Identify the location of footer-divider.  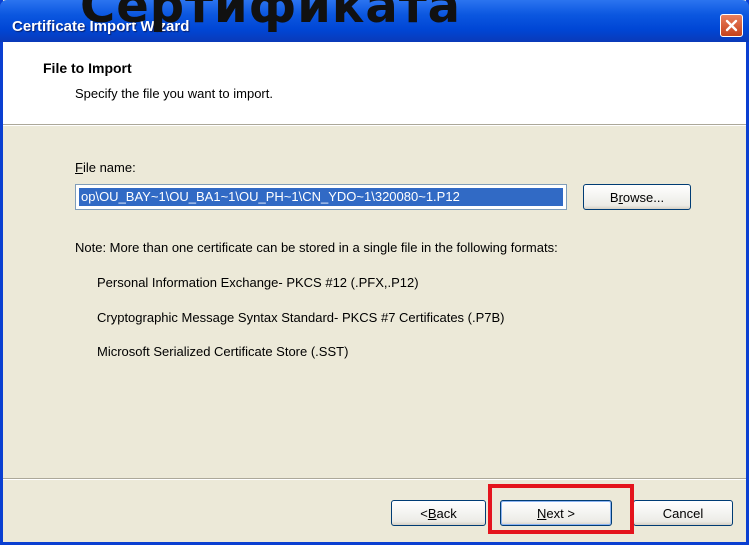
(374, 479).